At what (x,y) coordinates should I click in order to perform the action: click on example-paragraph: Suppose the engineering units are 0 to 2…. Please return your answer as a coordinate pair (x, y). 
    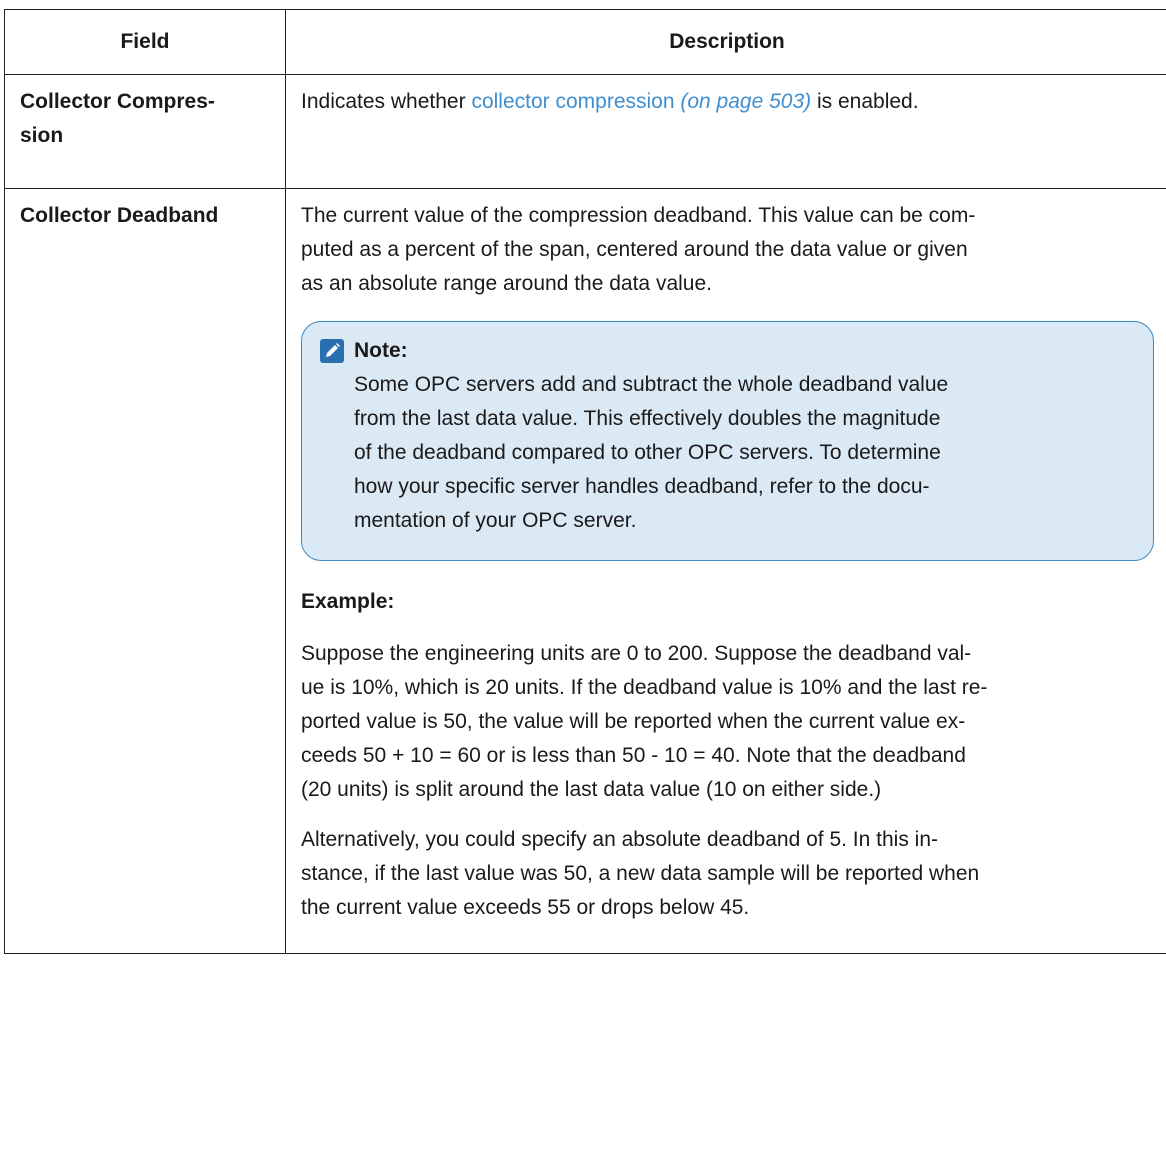
    Looking at the image, I should click on (644, 721).